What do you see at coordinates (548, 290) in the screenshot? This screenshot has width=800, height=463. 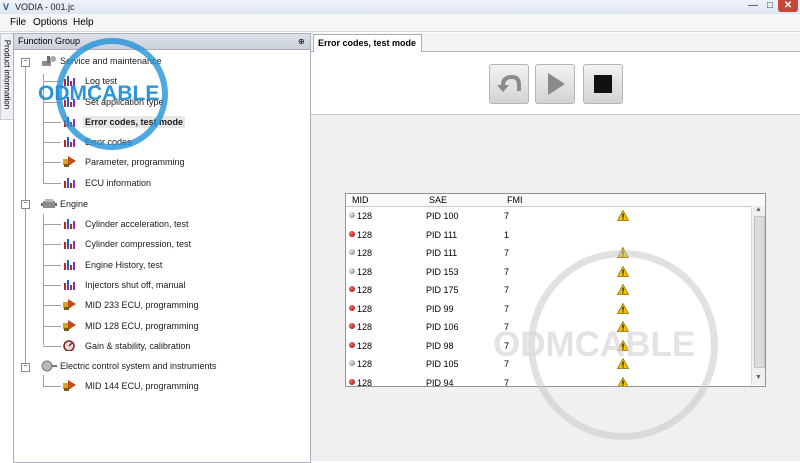 I see `table-row: 128 PID 175 7` at bounding box center [548, 290].